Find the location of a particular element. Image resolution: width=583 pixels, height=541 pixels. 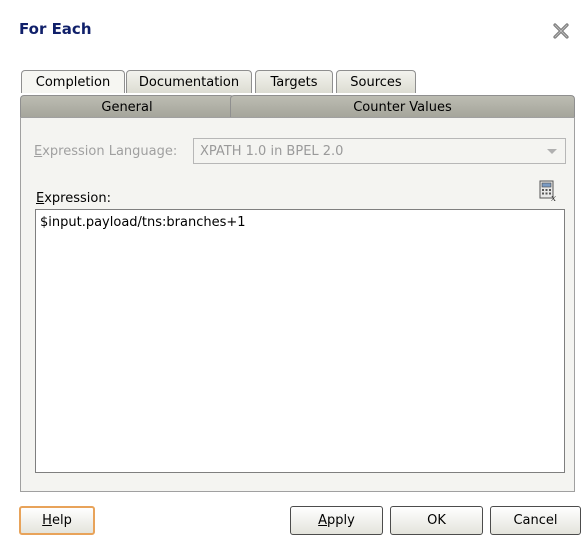

apply-button: Apply is located at coordinates (336, 520).